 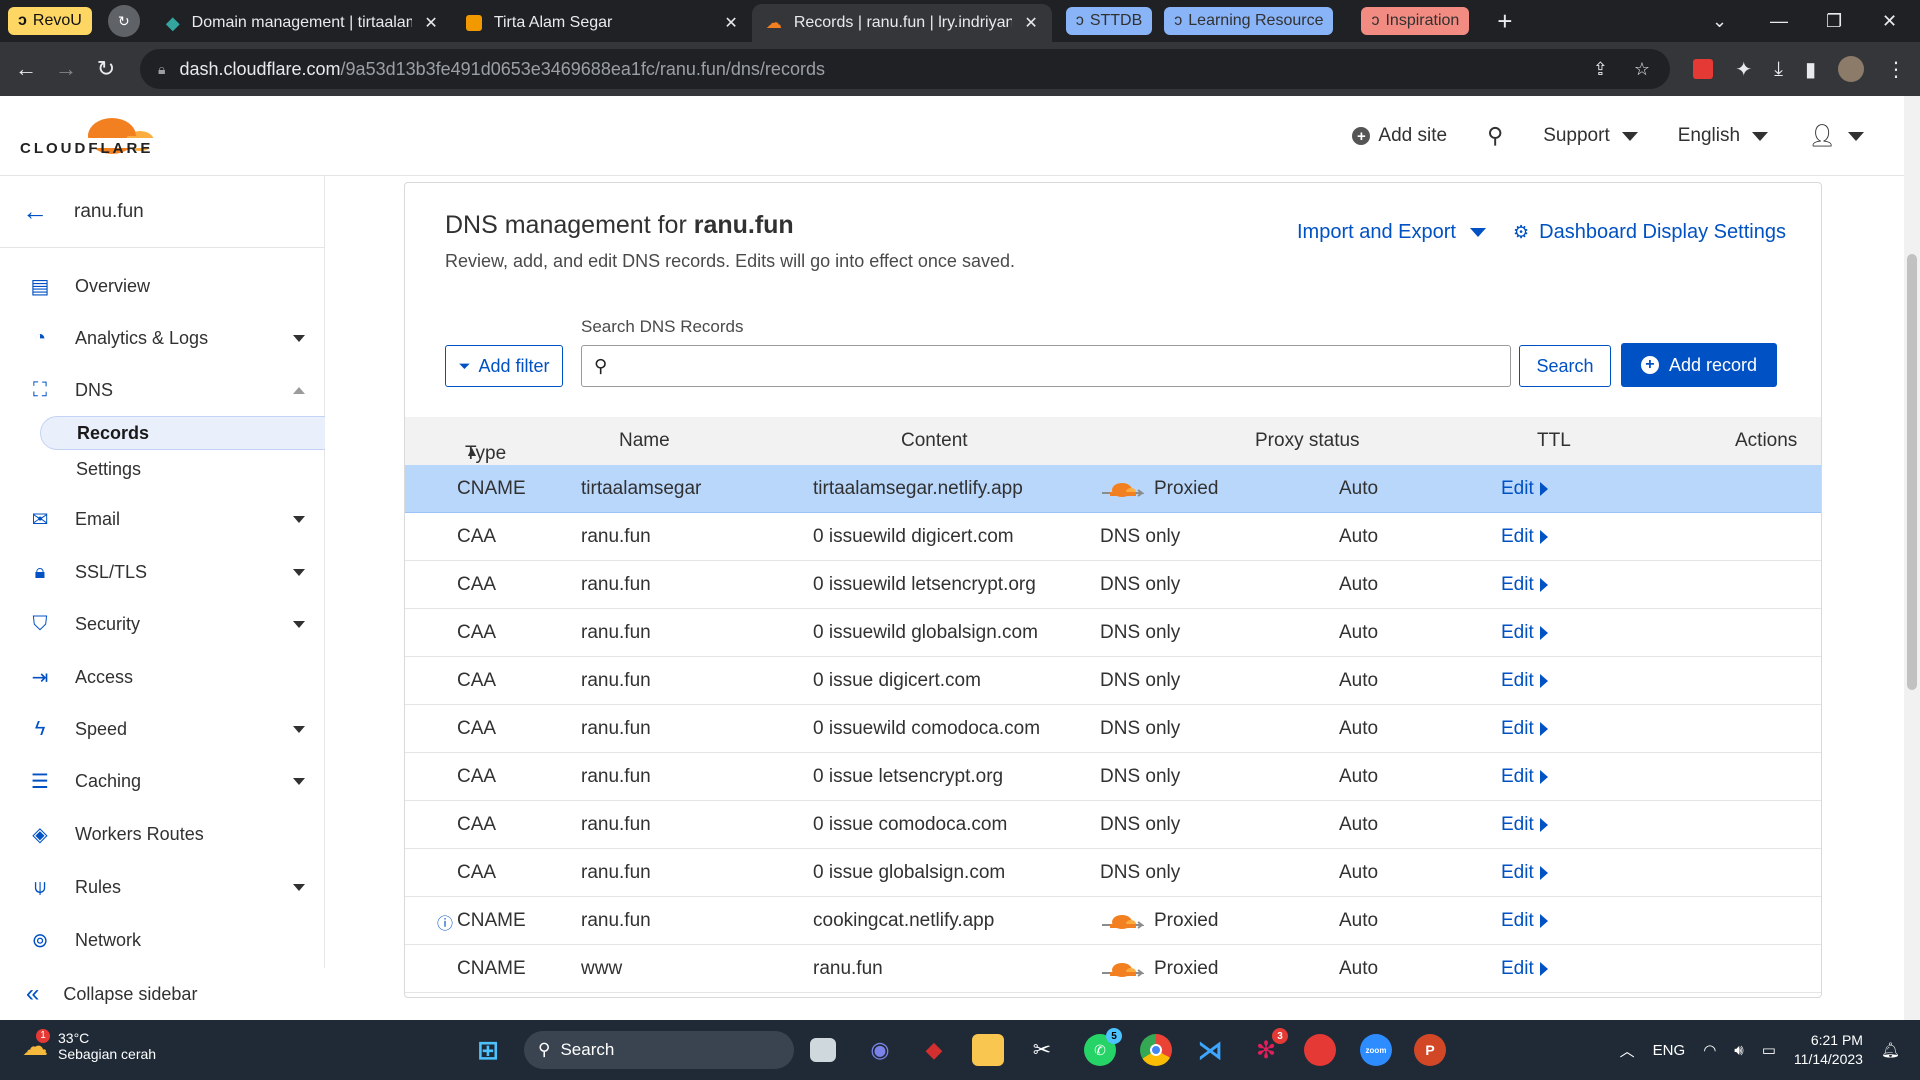 I want to click on sidebar-subitem-settings: Settings, so click(x=182, y=469).